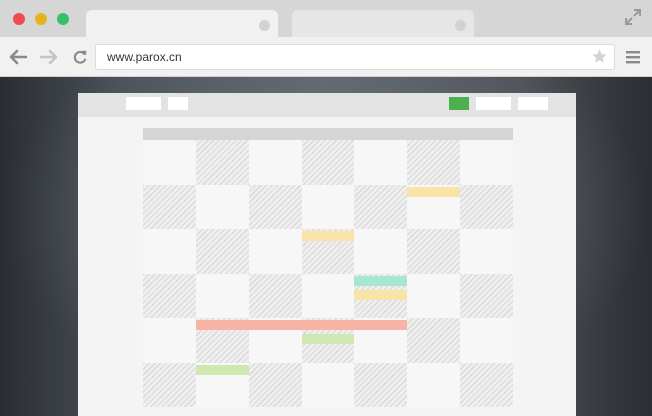 The image size is (652, 416). Describe the element at coordinates (182, 23) in the screenshot. I see `tab-active` at that location.